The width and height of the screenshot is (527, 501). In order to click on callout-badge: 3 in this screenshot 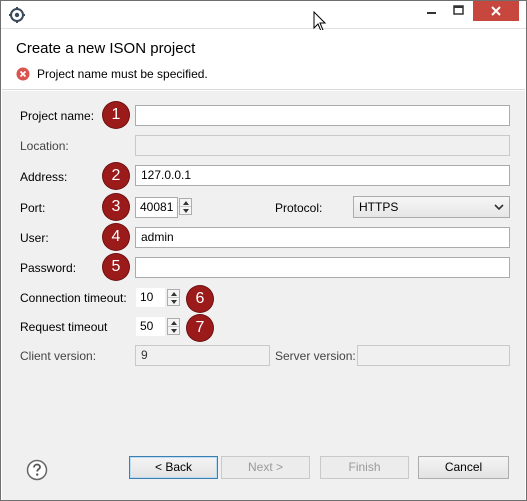, I will do `click(116, 207)`.